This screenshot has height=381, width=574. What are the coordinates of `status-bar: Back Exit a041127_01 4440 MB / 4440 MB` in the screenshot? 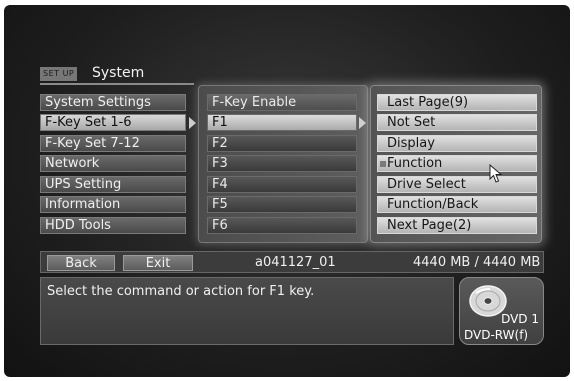 It's located at (292, 262).